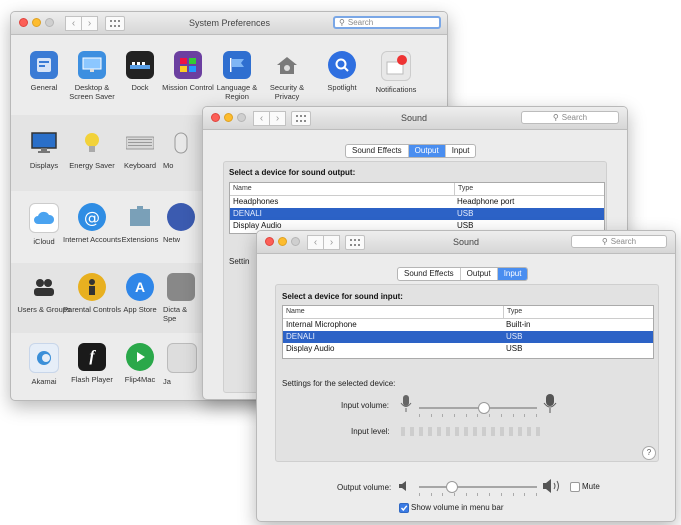  I want to click on puzzle-icon, so click(140, 217).